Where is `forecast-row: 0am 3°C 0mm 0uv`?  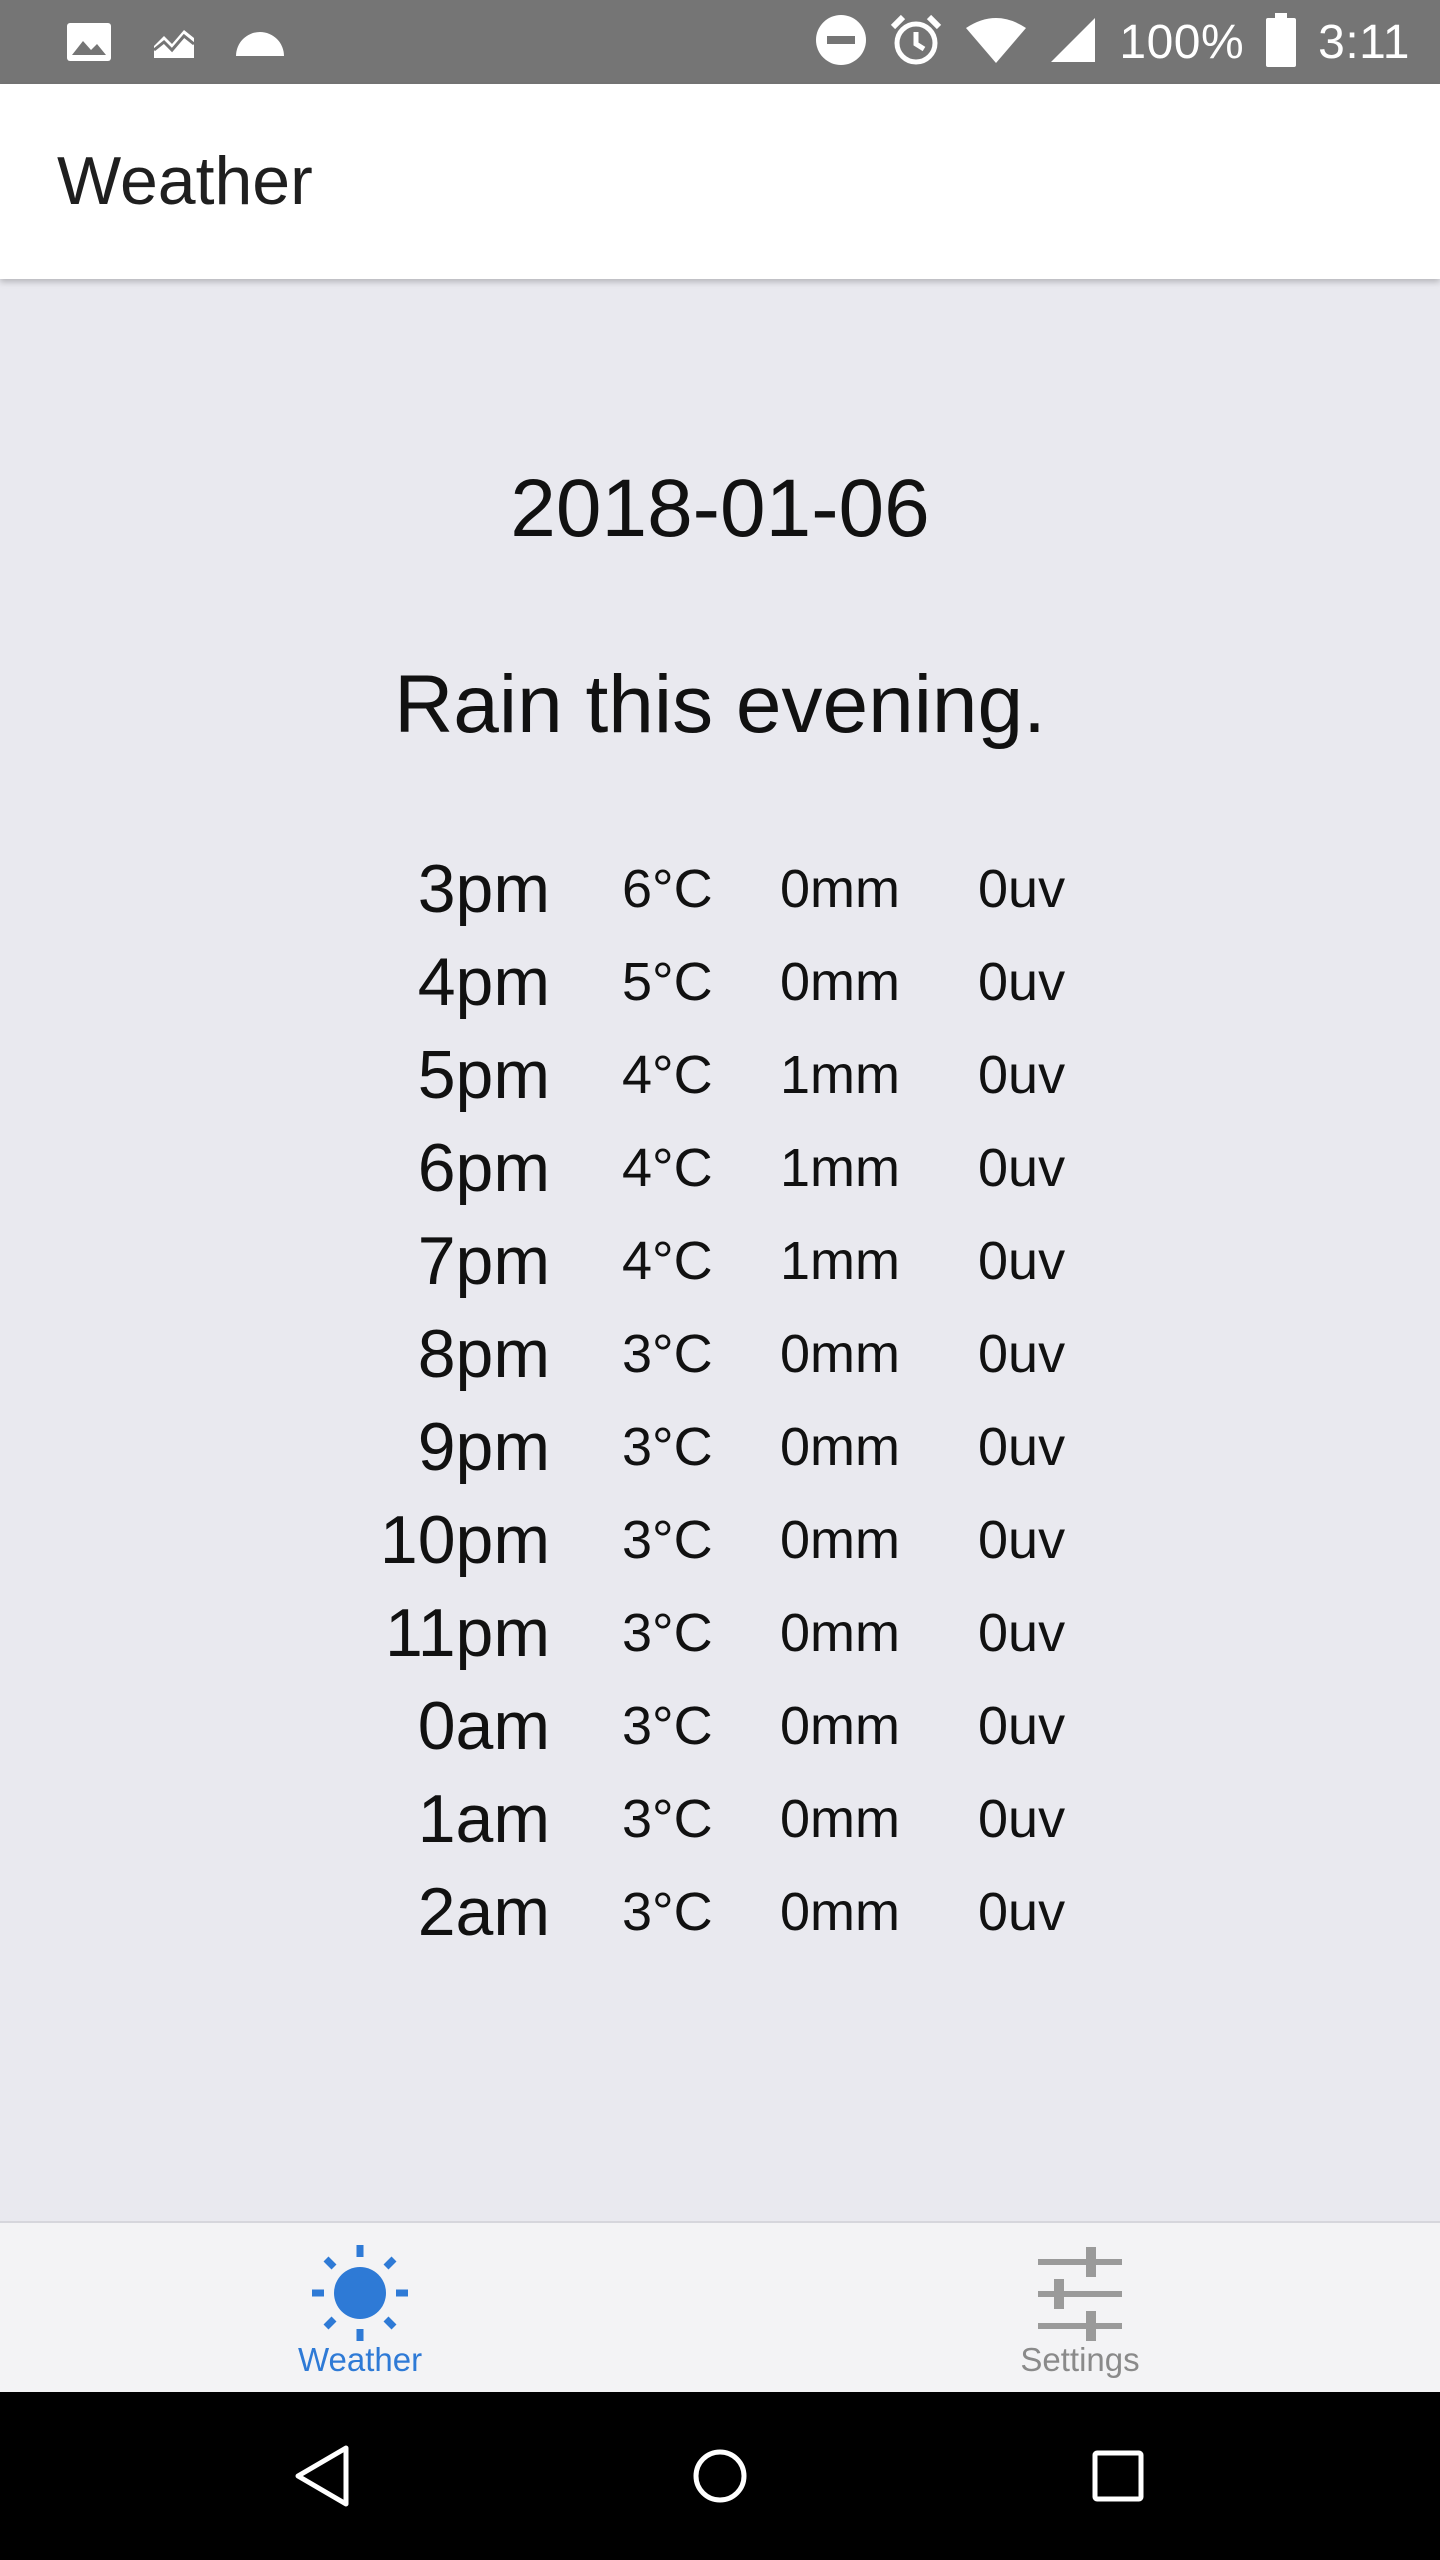
forecast-row: 0am 3°C 0mm 0uv is located at coordinates (720, 1726).